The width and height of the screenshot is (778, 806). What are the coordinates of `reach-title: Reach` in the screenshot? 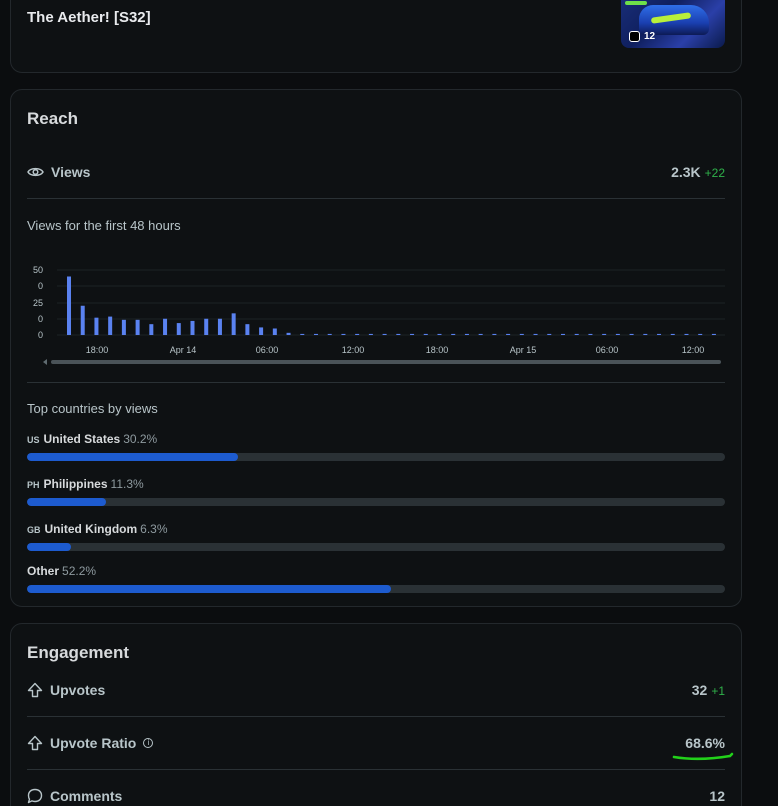 It's located at (53, 118).